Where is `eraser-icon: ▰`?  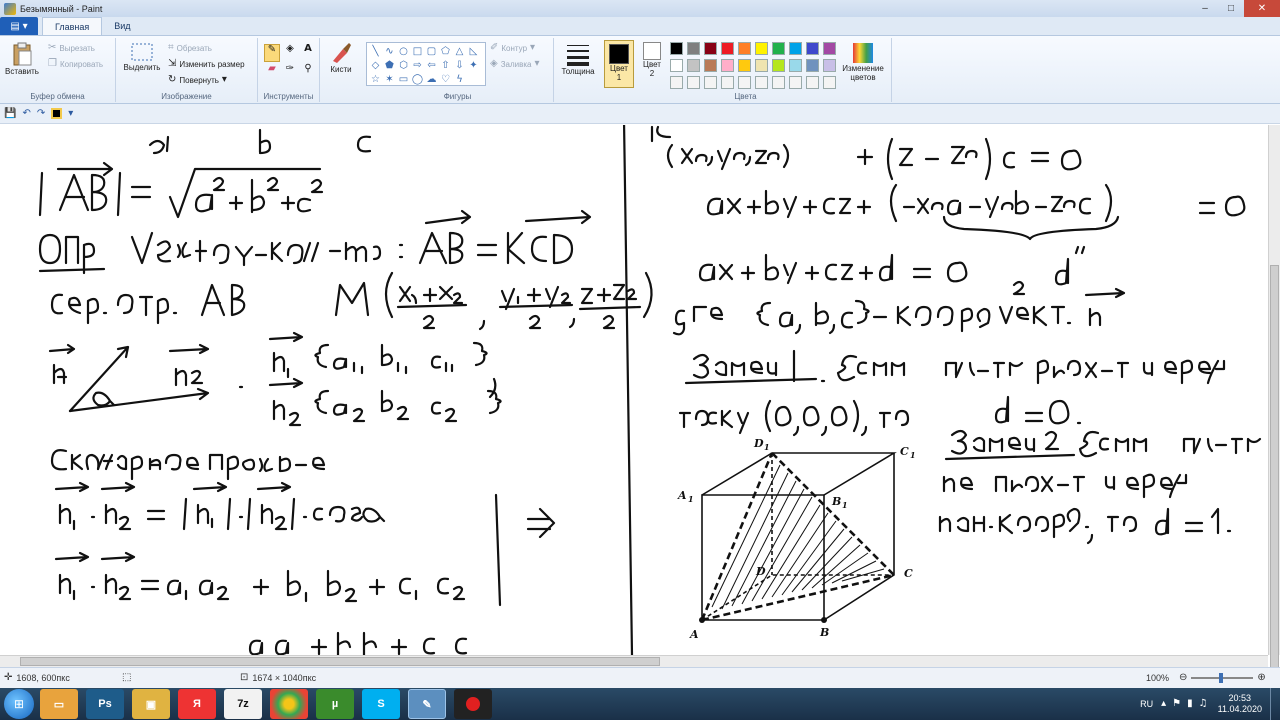 eraser-icon: ▰ is located at coordinates (272, 73).